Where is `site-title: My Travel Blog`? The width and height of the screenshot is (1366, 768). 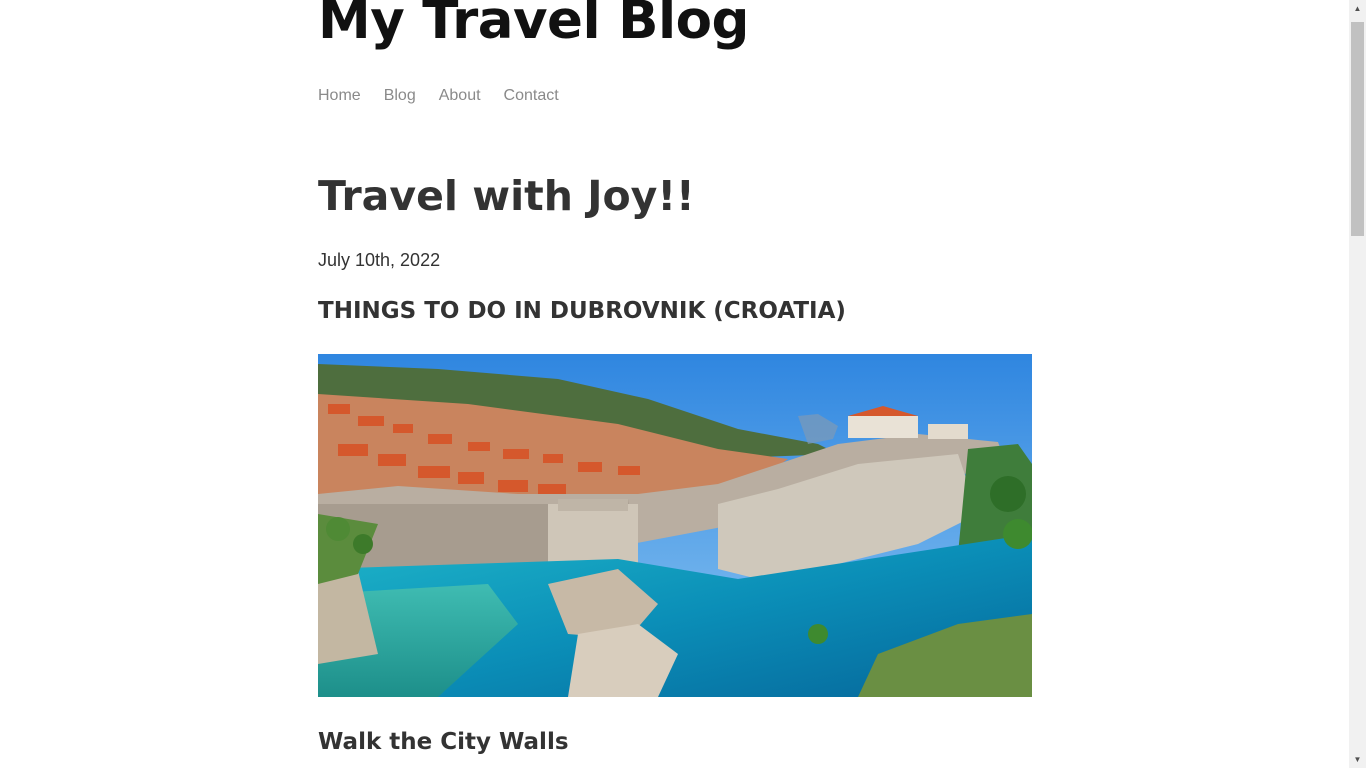
site-title: My Travel Blog is located at coordinates (534, 25).